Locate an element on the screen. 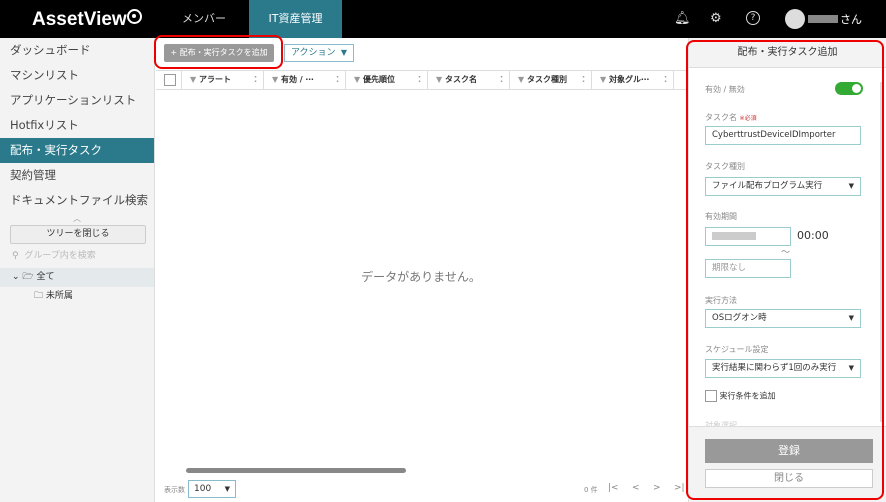  logo: AssetView is located at coordinates (87, 20).